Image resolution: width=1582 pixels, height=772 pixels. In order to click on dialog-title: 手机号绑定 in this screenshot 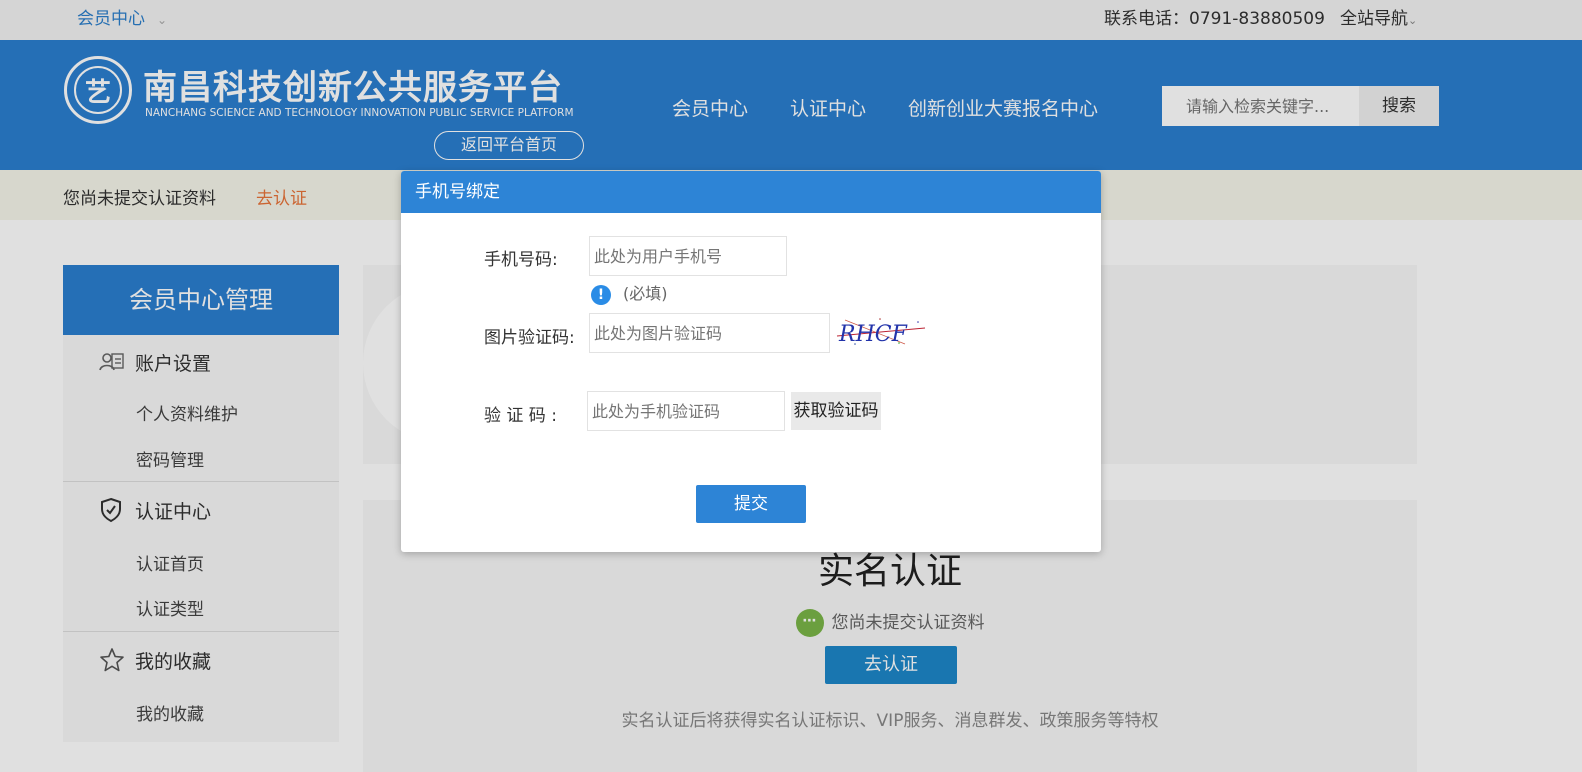, I will do `click(751, 192)`.